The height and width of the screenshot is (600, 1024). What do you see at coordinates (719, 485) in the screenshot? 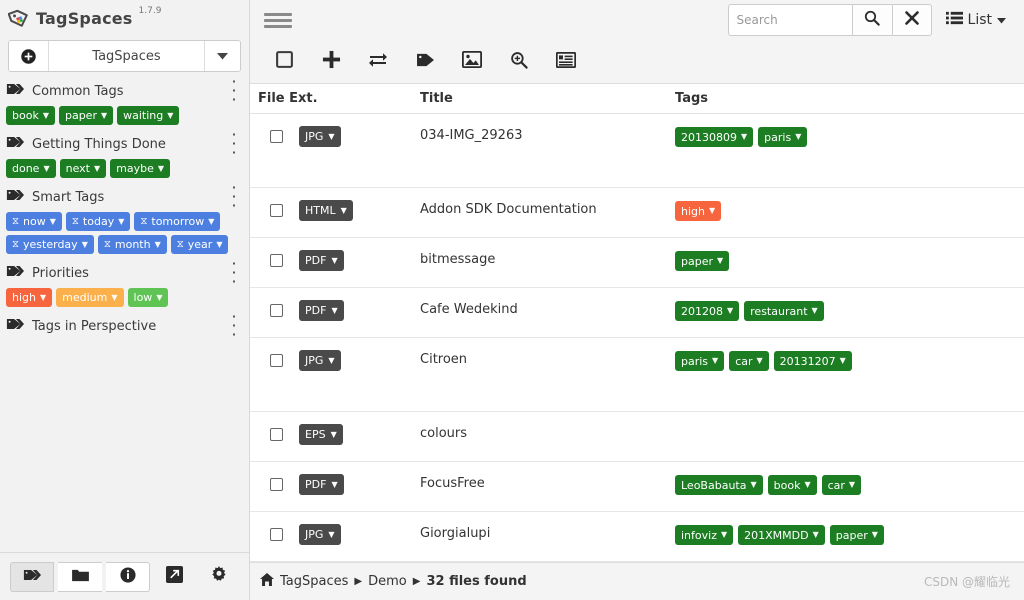
I see `tag-chip: LeoBabauta ▼` at bounding box center [719, 485].